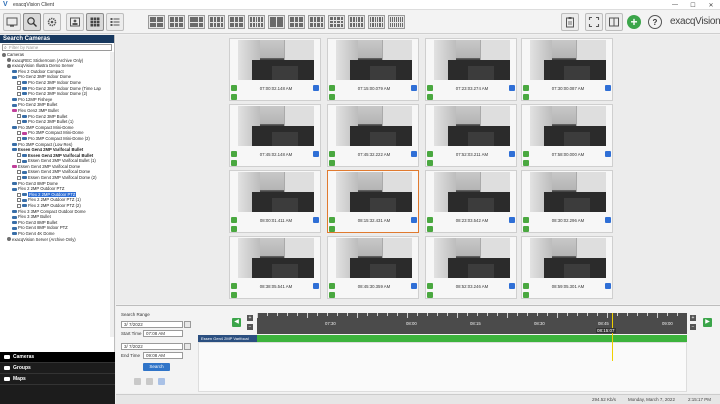  What do you see at coordinates (396, 22) in the screenshot?
I see `layout-7x7-button` at bounding box center [396, 22].